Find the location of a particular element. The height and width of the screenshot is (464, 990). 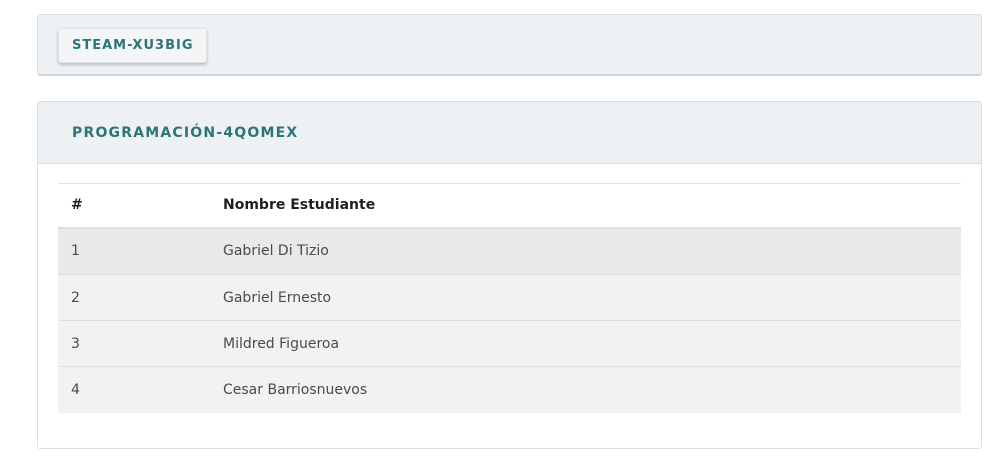

row-number: 2 is located at coordinates (140, 297).